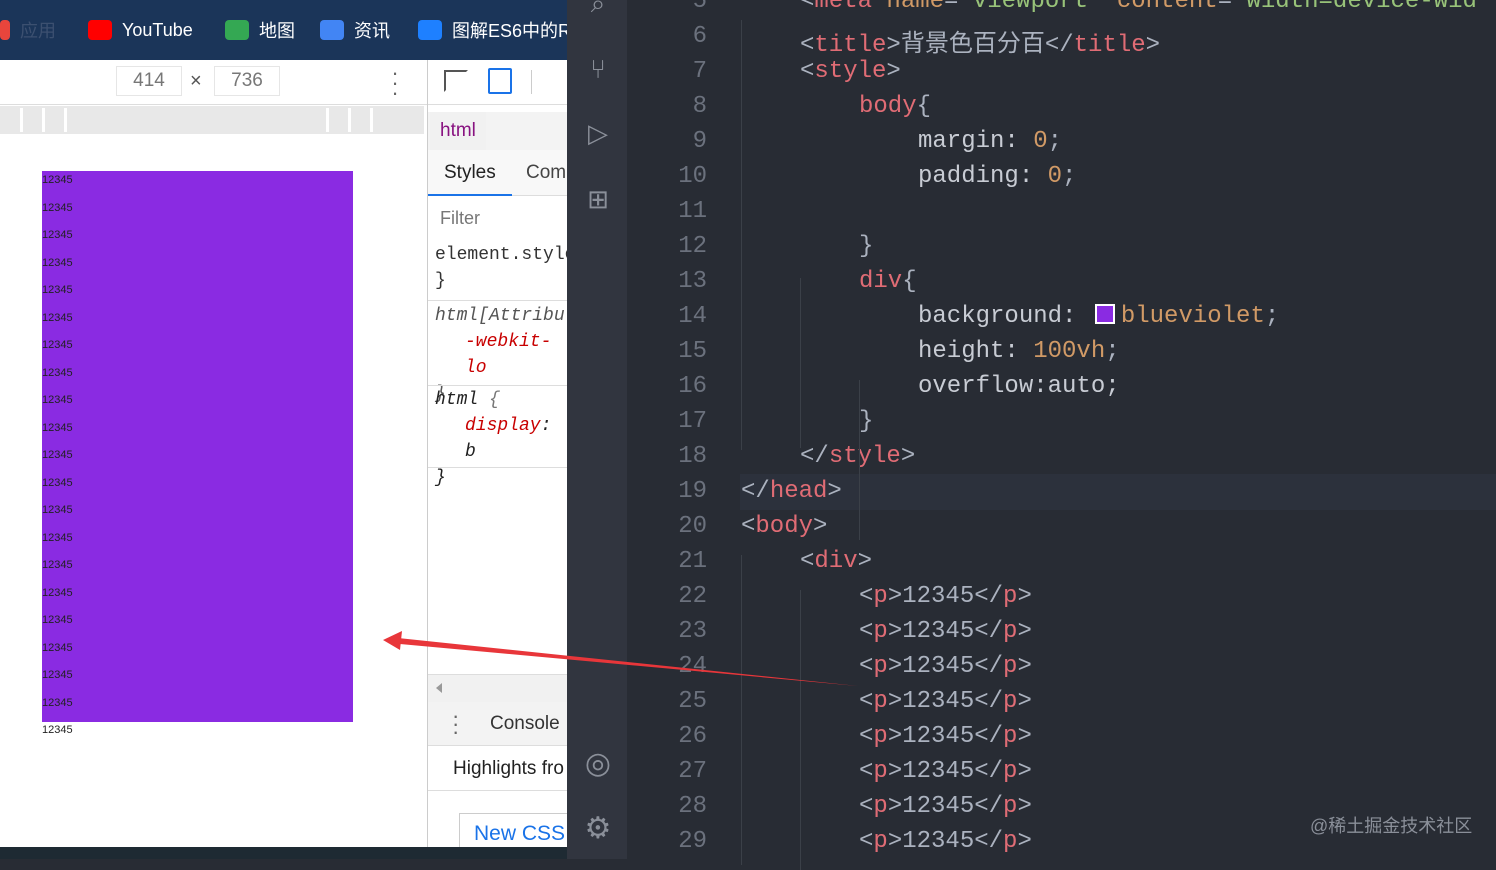 The height and width of the screenshot is (870, 1496). Describe the element at coordinates (100, 30) in the screenshot. I see `youtube-icon` at that location.